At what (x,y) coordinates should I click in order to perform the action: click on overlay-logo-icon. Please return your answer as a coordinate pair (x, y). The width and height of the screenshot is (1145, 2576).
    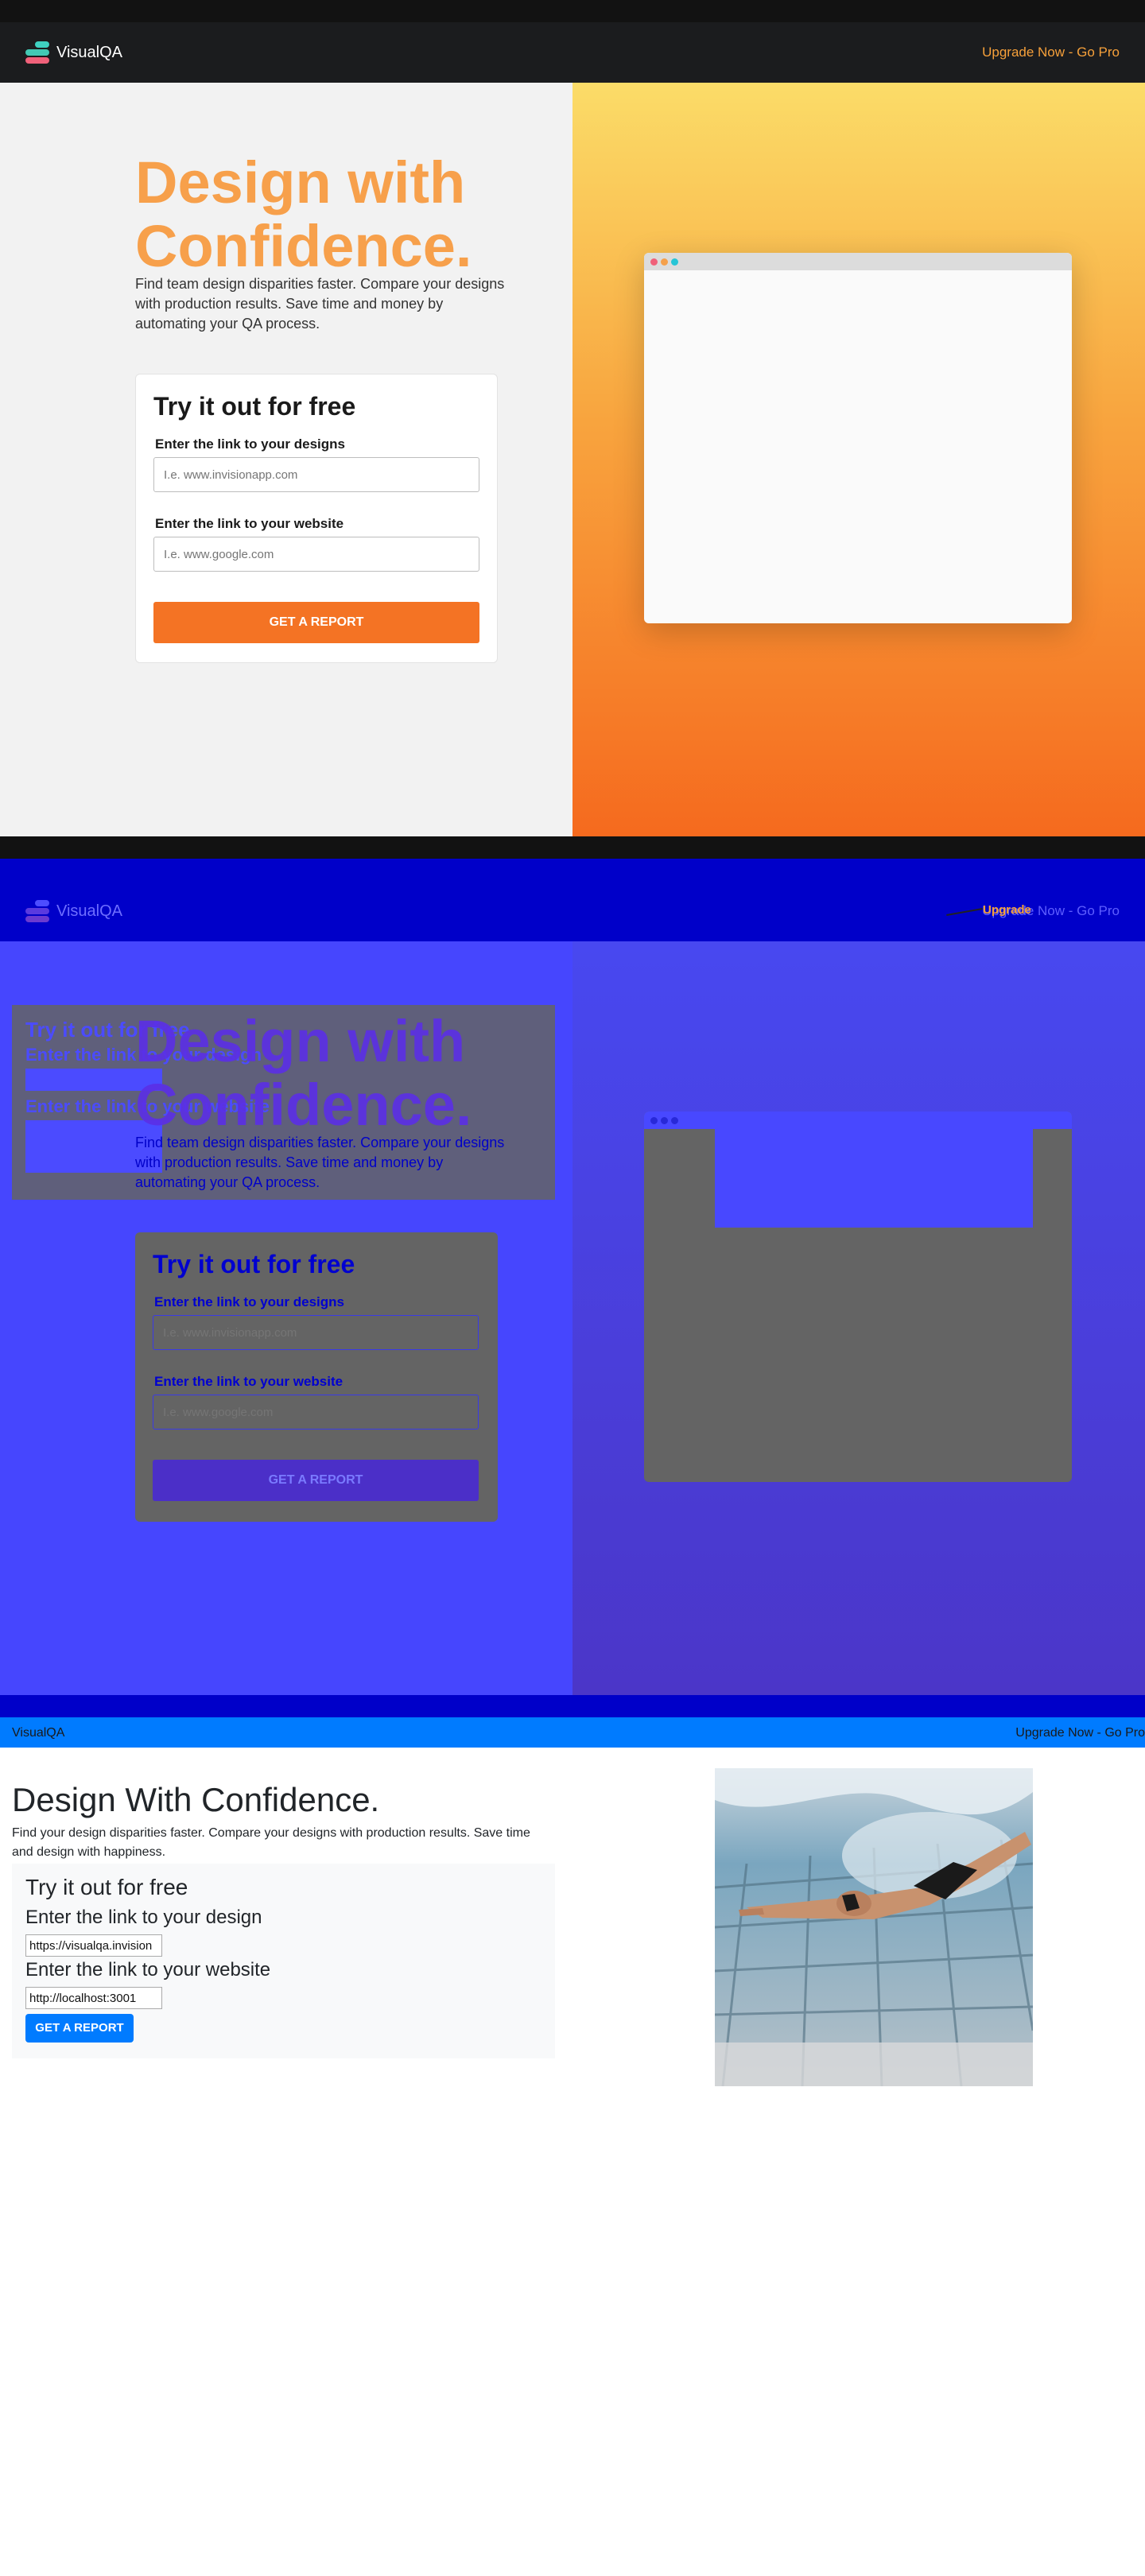
    Looking at the image, I should click on (37, 912).